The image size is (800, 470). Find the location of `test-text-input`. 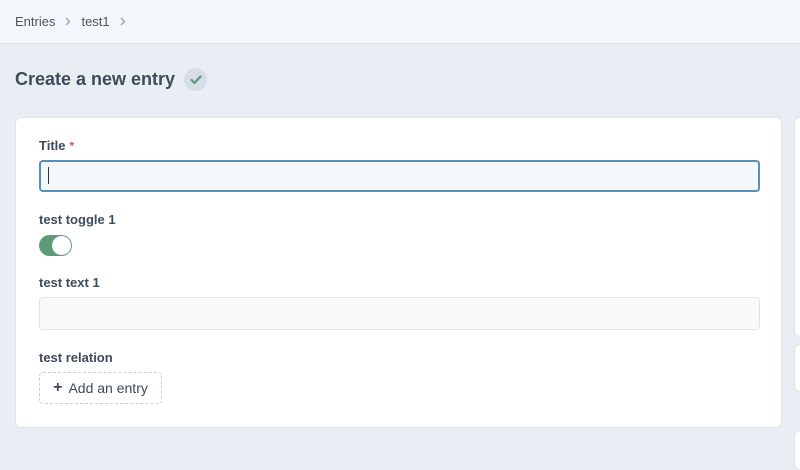

test-text-input is located at coordinates (399, 313).